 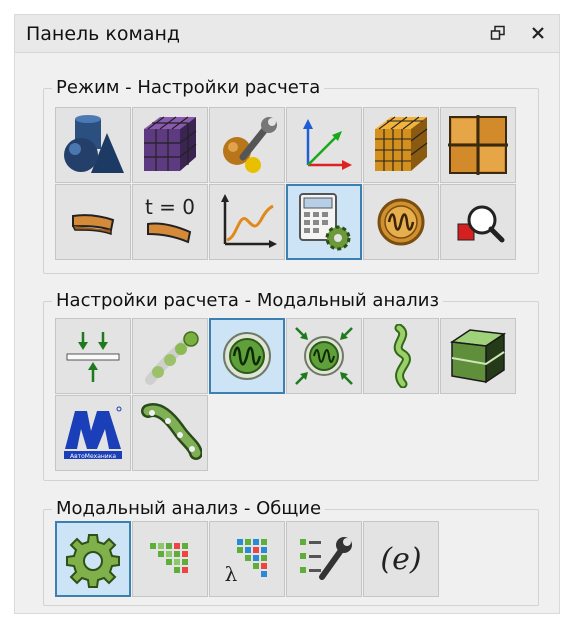 I want to click on graph-curve-icon, so click(x=249, y=221).